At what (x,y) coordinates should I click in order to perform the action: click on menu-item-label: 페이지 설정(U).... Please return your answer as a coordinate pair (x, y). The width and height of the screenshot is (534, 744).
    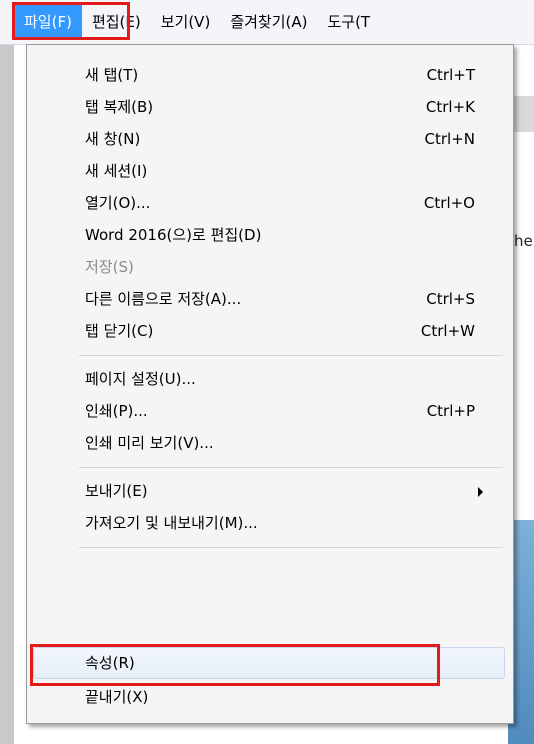
    Looking at the image, I should click on (140, 379).